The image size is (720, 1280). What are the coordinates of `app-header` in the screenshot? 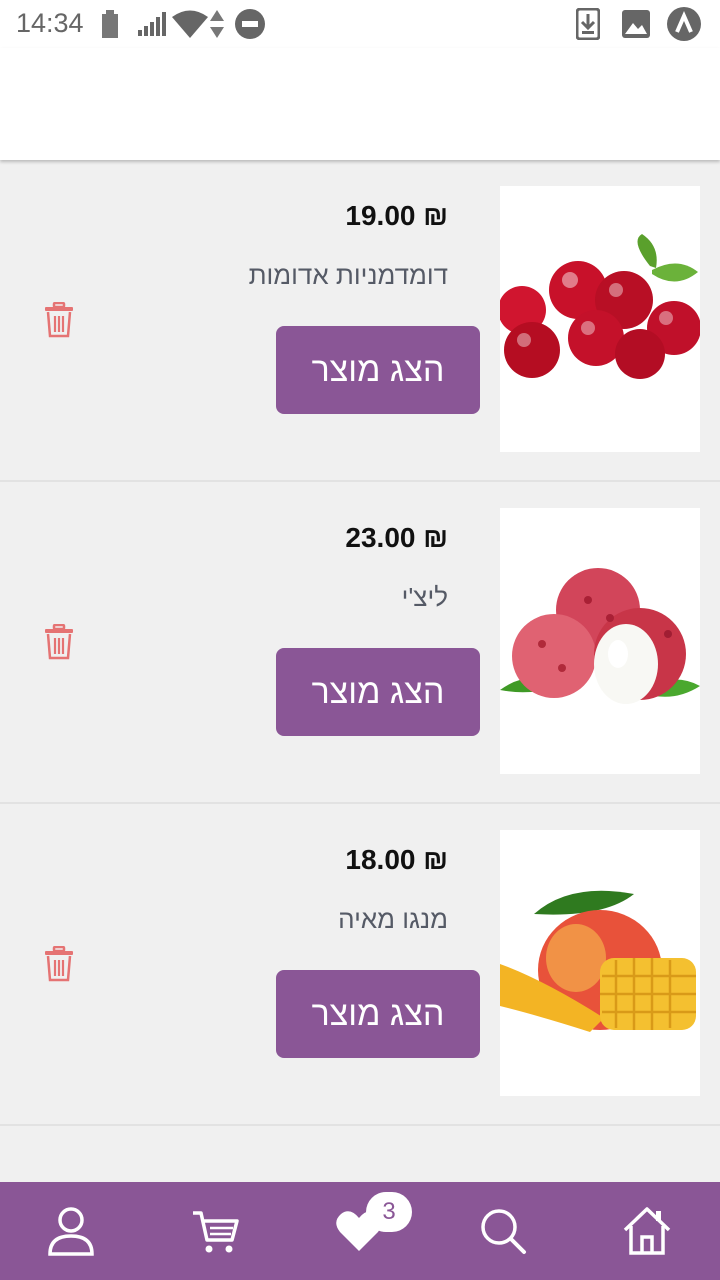 It's located at (360, 104).